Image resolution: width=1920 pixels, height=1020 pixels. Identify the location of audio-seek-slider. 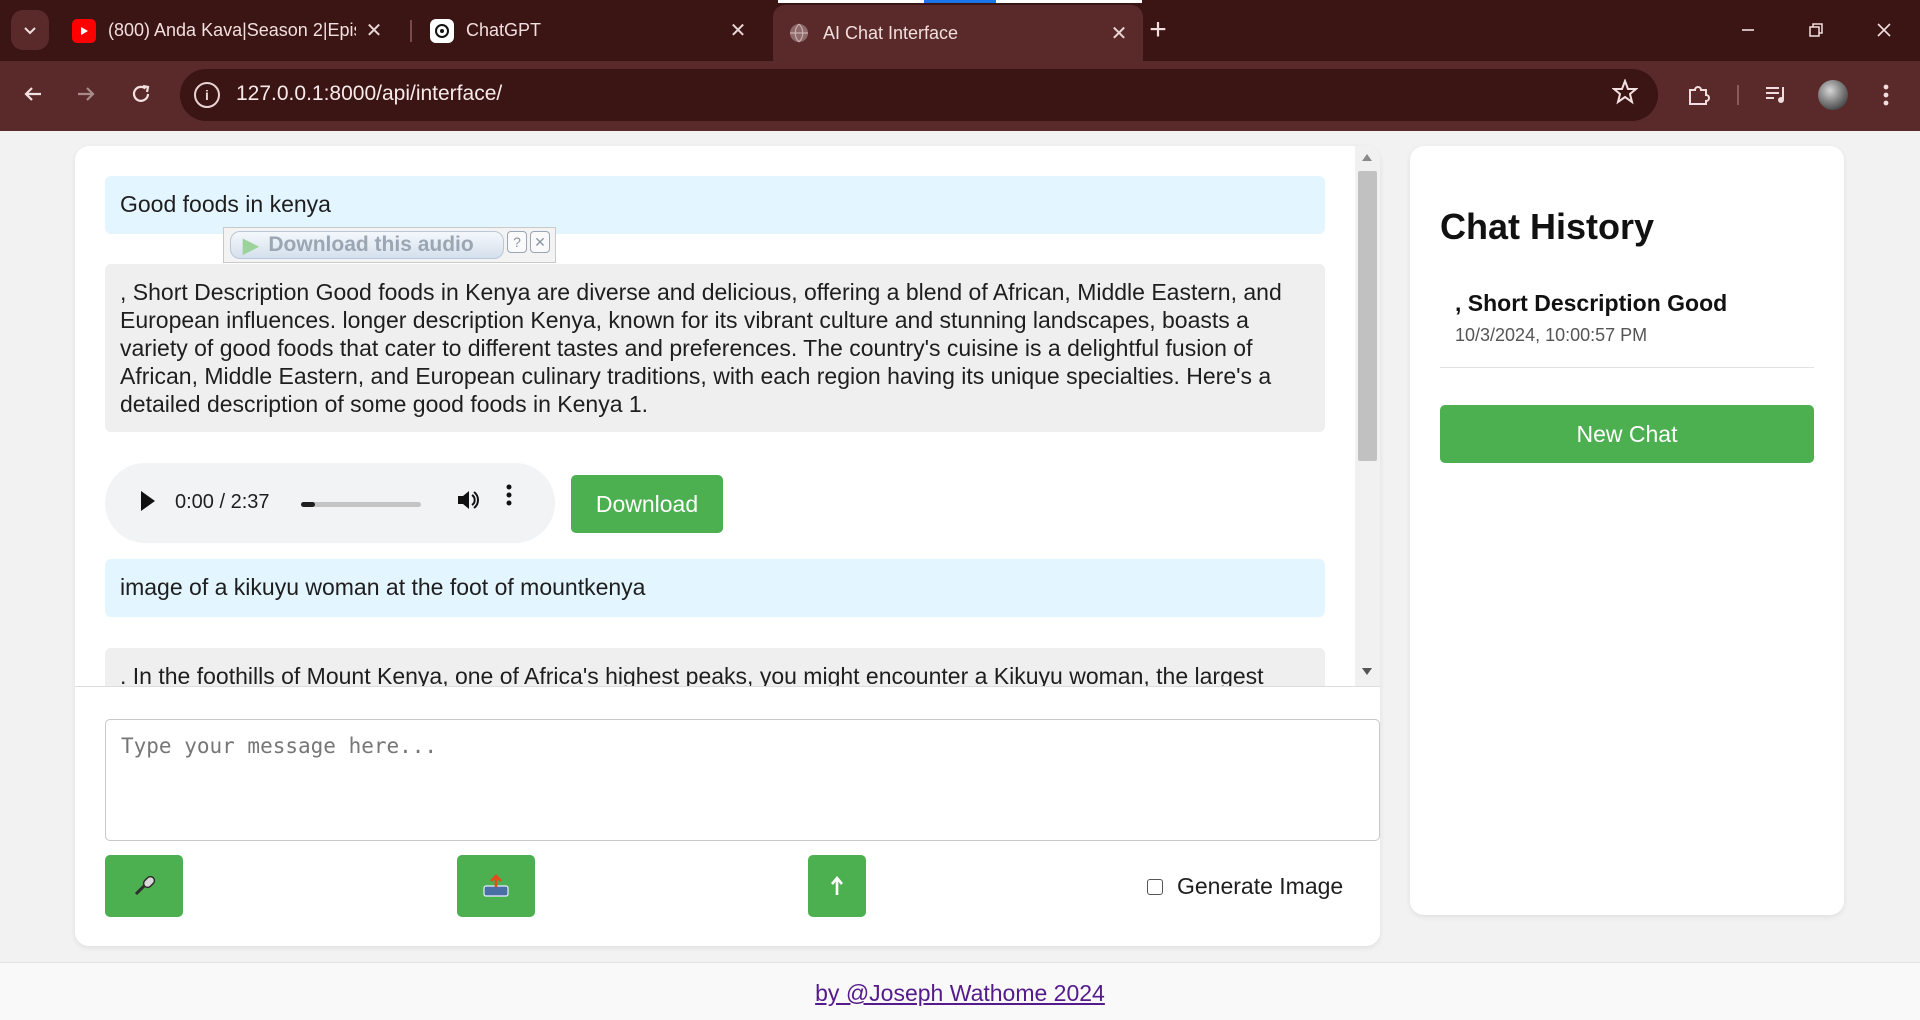
(361, 504).